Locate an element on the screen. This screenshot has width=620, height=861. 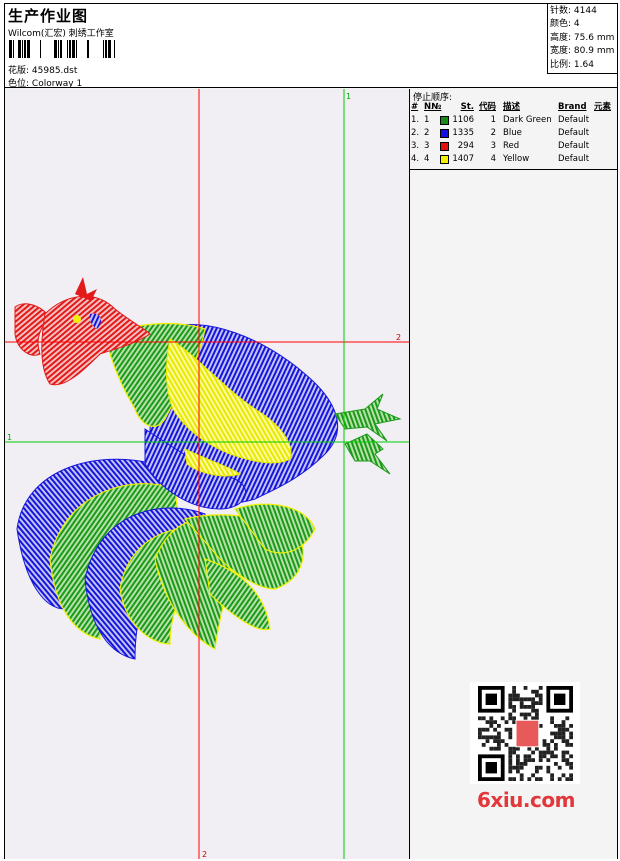
design-value: 45985.dst is located at coordinates (54, 71).